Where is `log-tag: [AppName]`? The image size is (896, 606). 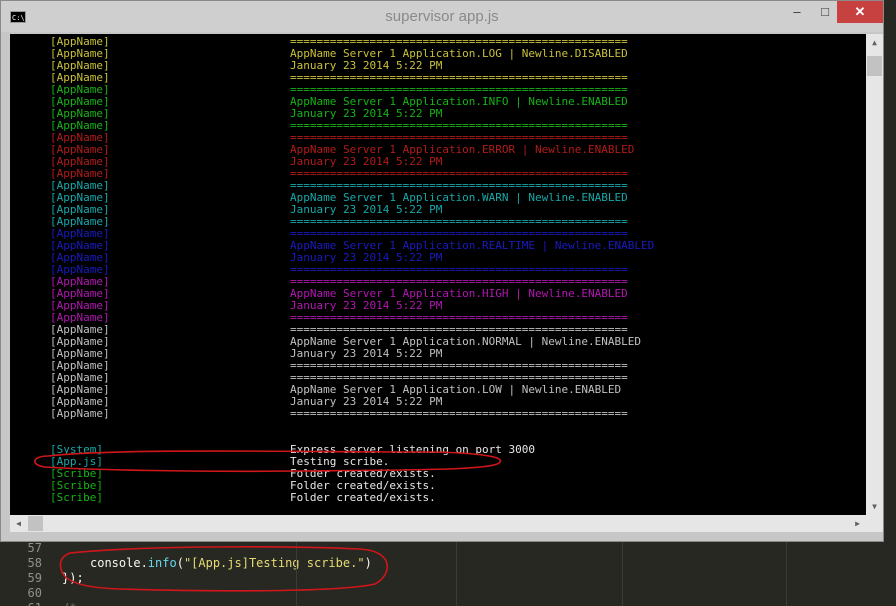
log-tag: [AppName] is located at coordinates (80, 413).